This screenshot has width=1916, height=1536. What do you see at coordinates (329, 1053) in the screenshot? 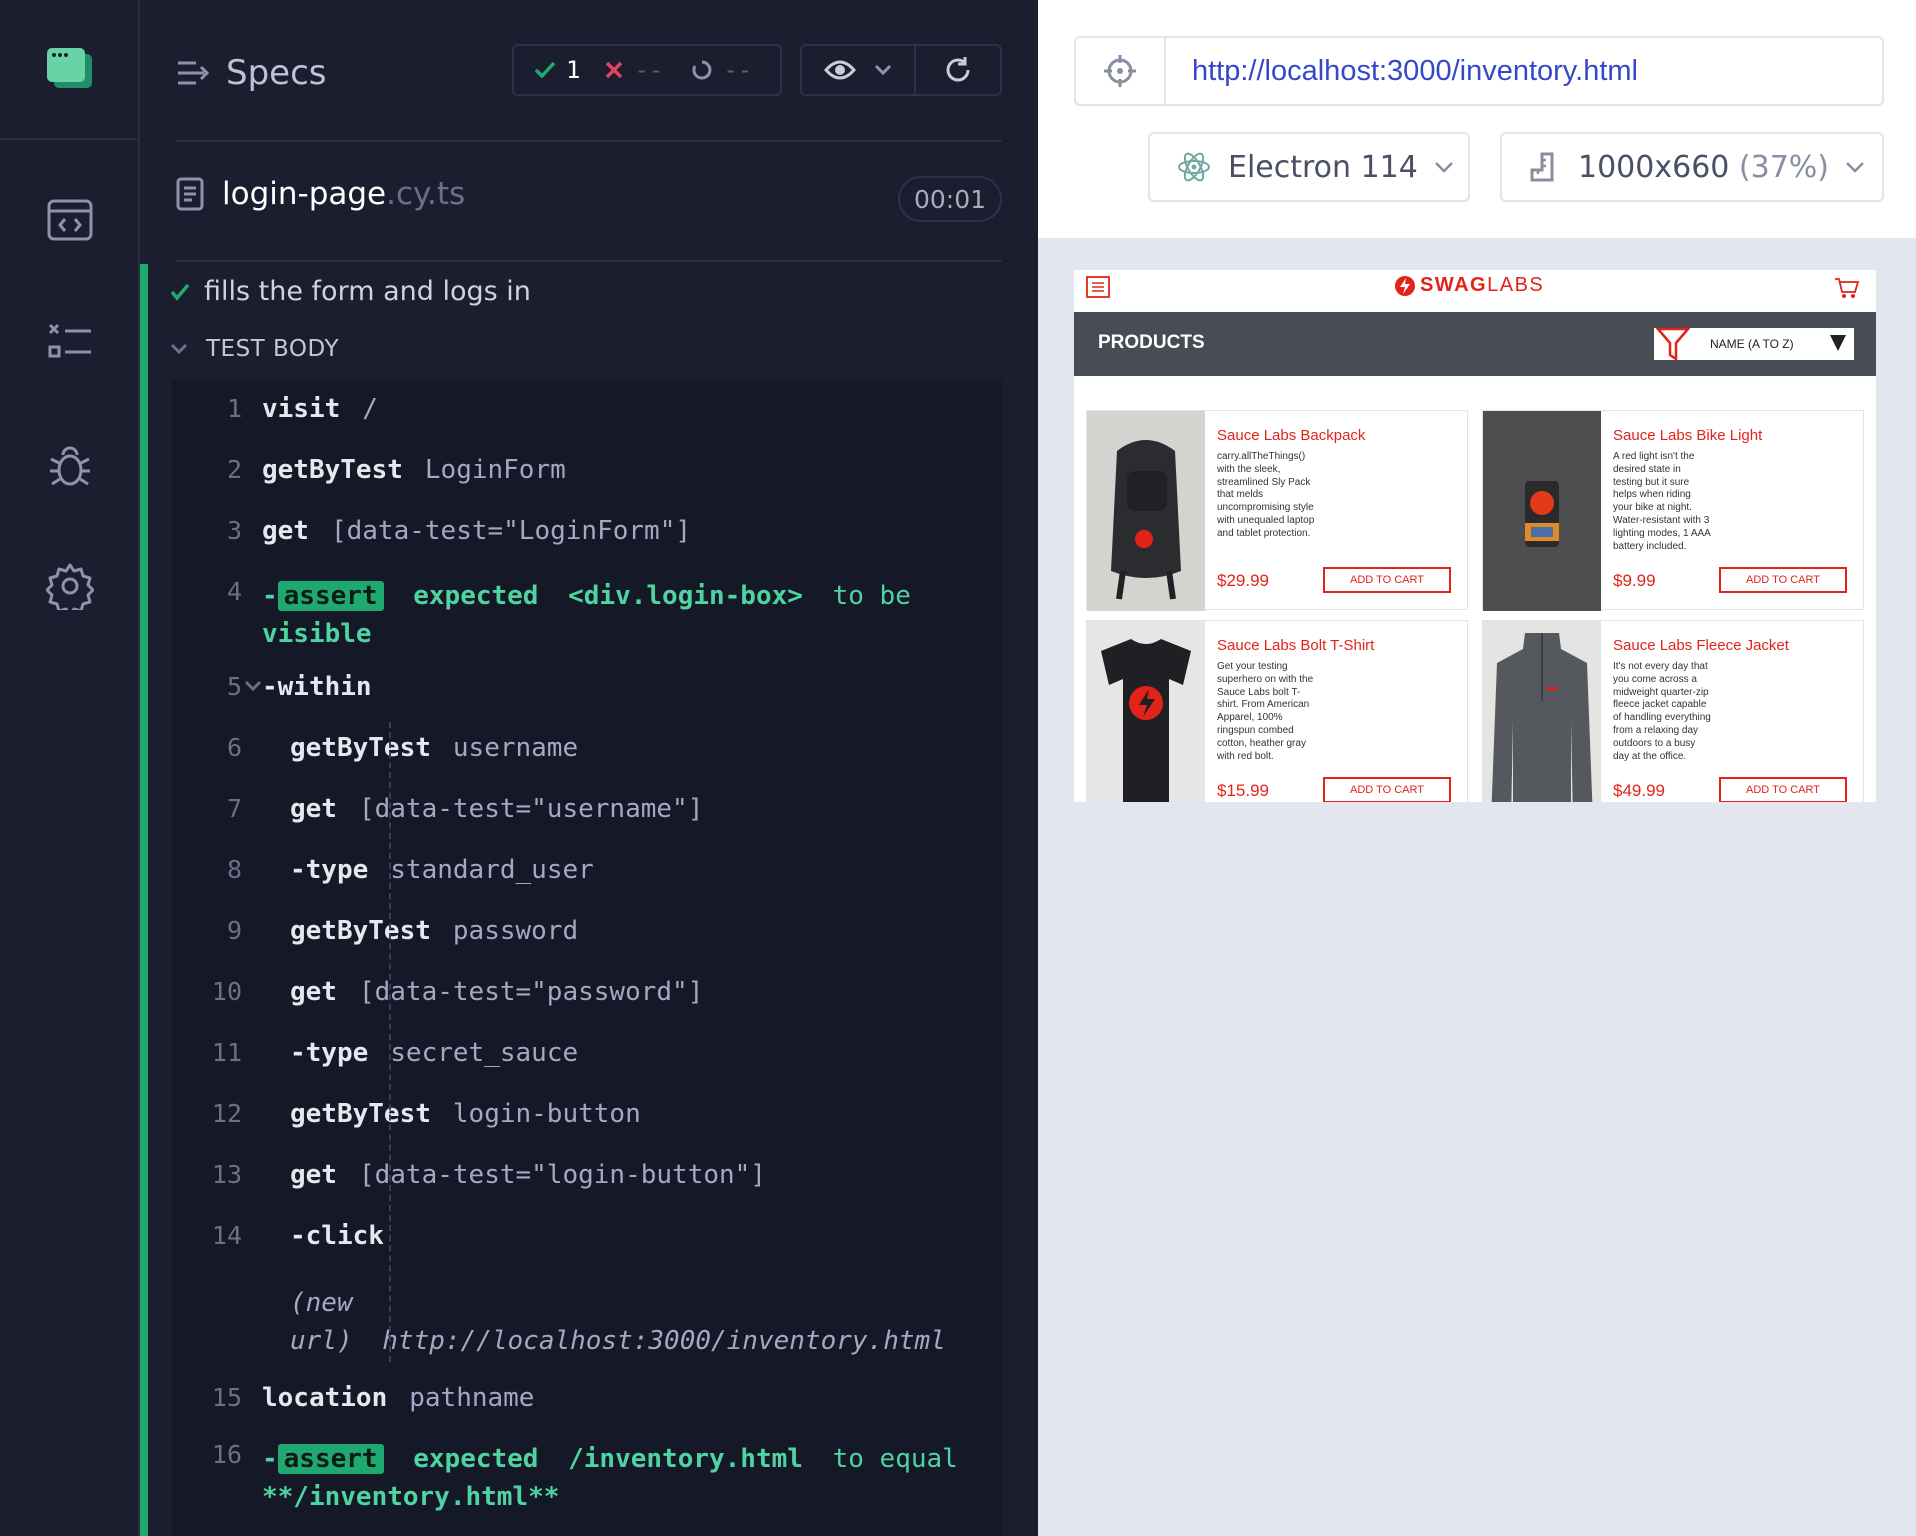
I see `command-name: -type` at bounding box center [329, 1053].